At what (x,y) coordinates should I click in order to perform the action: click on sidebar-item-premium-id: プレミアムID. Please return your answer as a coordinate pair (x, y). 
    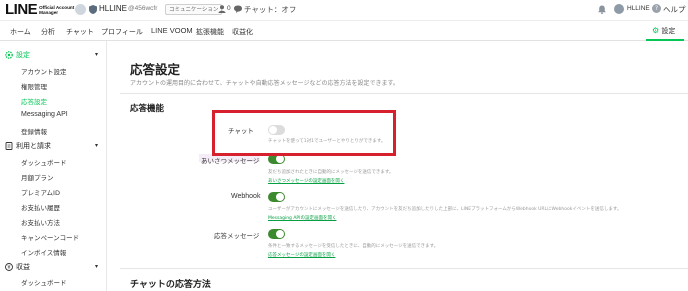
    Looking at the image, I should click on (40, 192).